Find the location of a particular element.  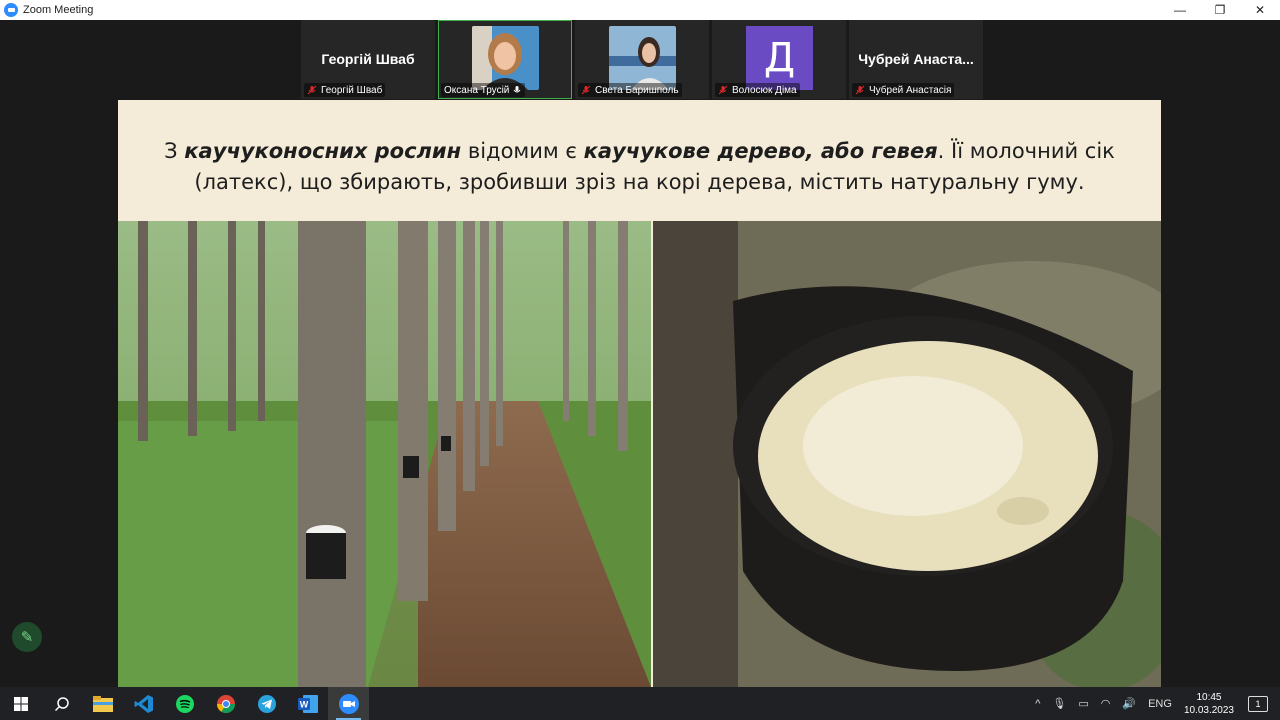

microphone-icon: 🎙 is located at coordinates (1059, 703).